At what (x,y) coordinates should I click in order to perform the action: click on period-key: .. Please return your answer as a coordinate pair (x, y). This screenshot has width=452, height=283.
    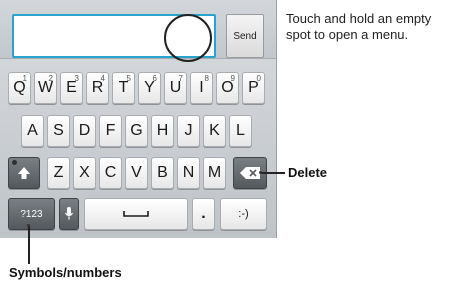
    Looking at the image, I should click on (203, 214).